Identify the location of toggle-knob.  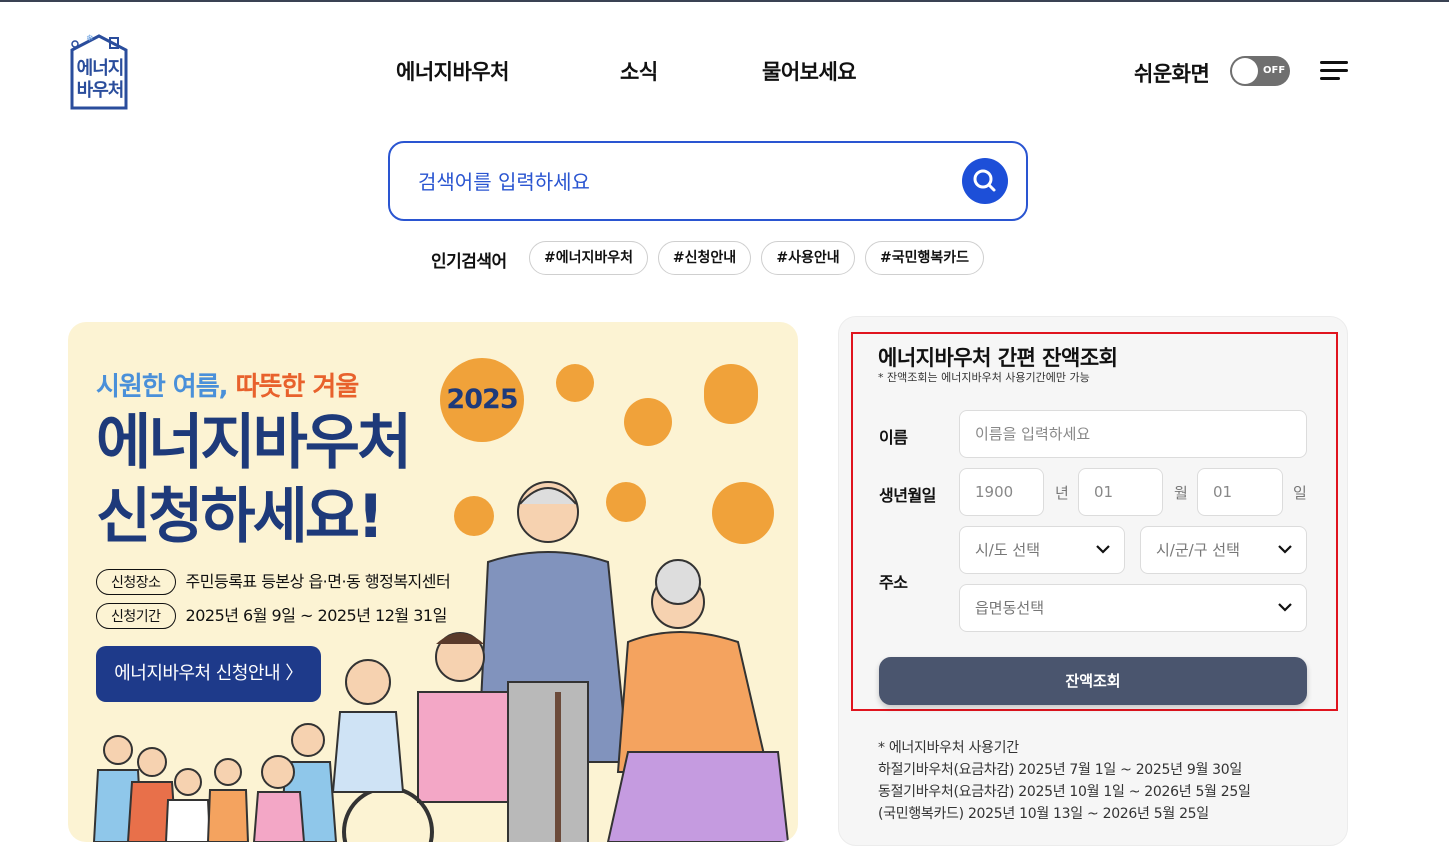
(1245, 71).